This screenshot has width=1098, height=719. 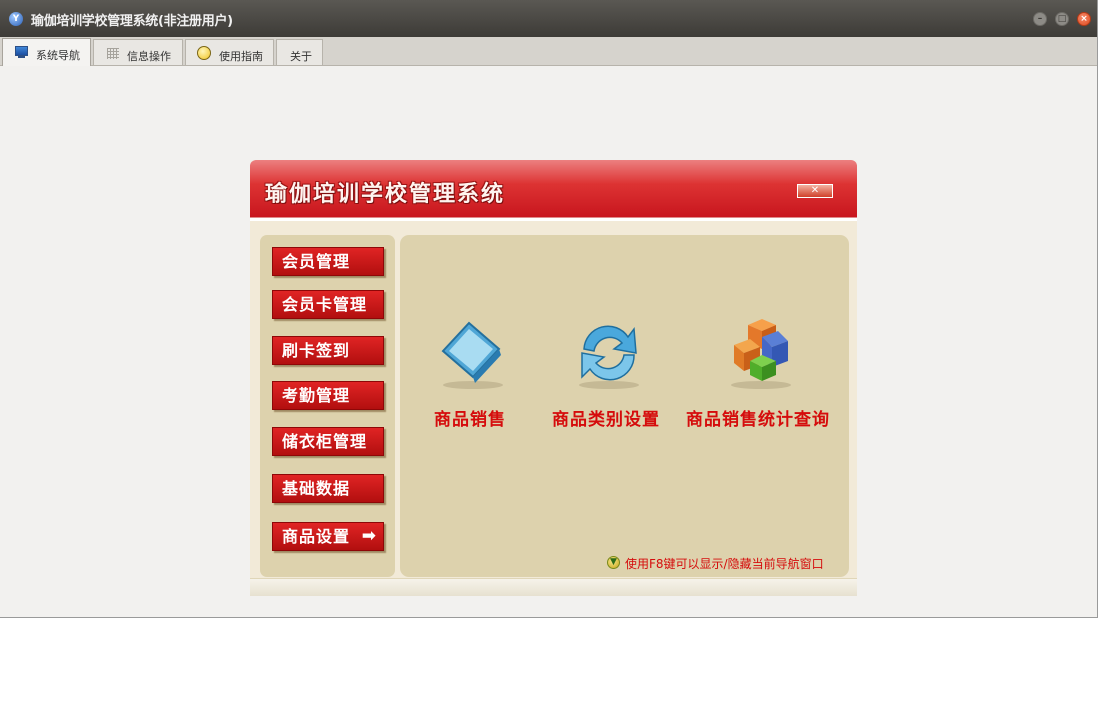 What do you see at coordinates (16, 19) in the screenshot?
I see `app-logo-icon: Y` at bounding box center [16, 19].